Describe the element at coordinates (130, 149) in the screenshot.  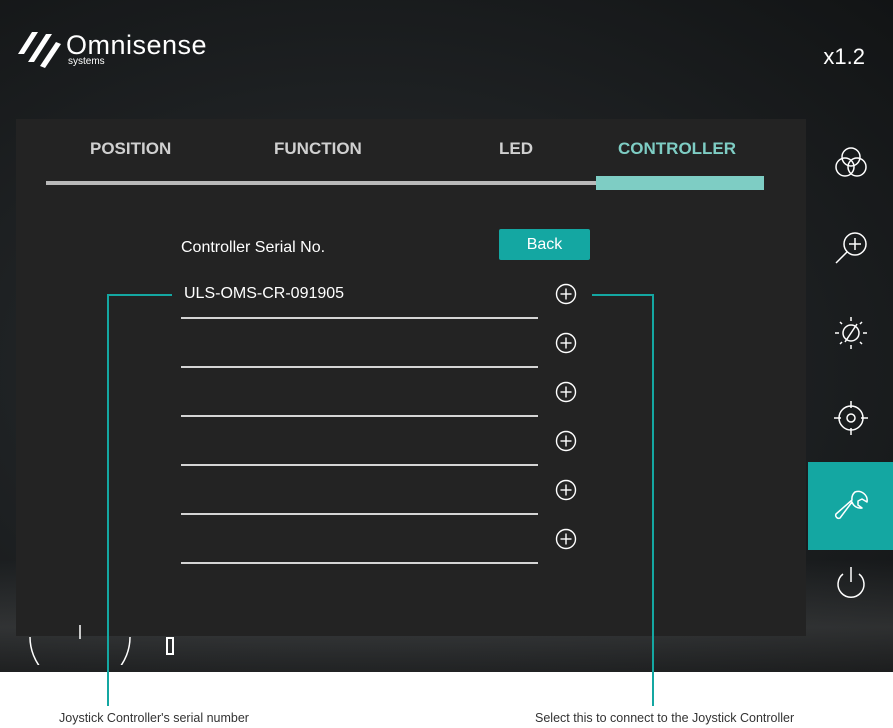
I see `tab-position: POSITION` at that location.